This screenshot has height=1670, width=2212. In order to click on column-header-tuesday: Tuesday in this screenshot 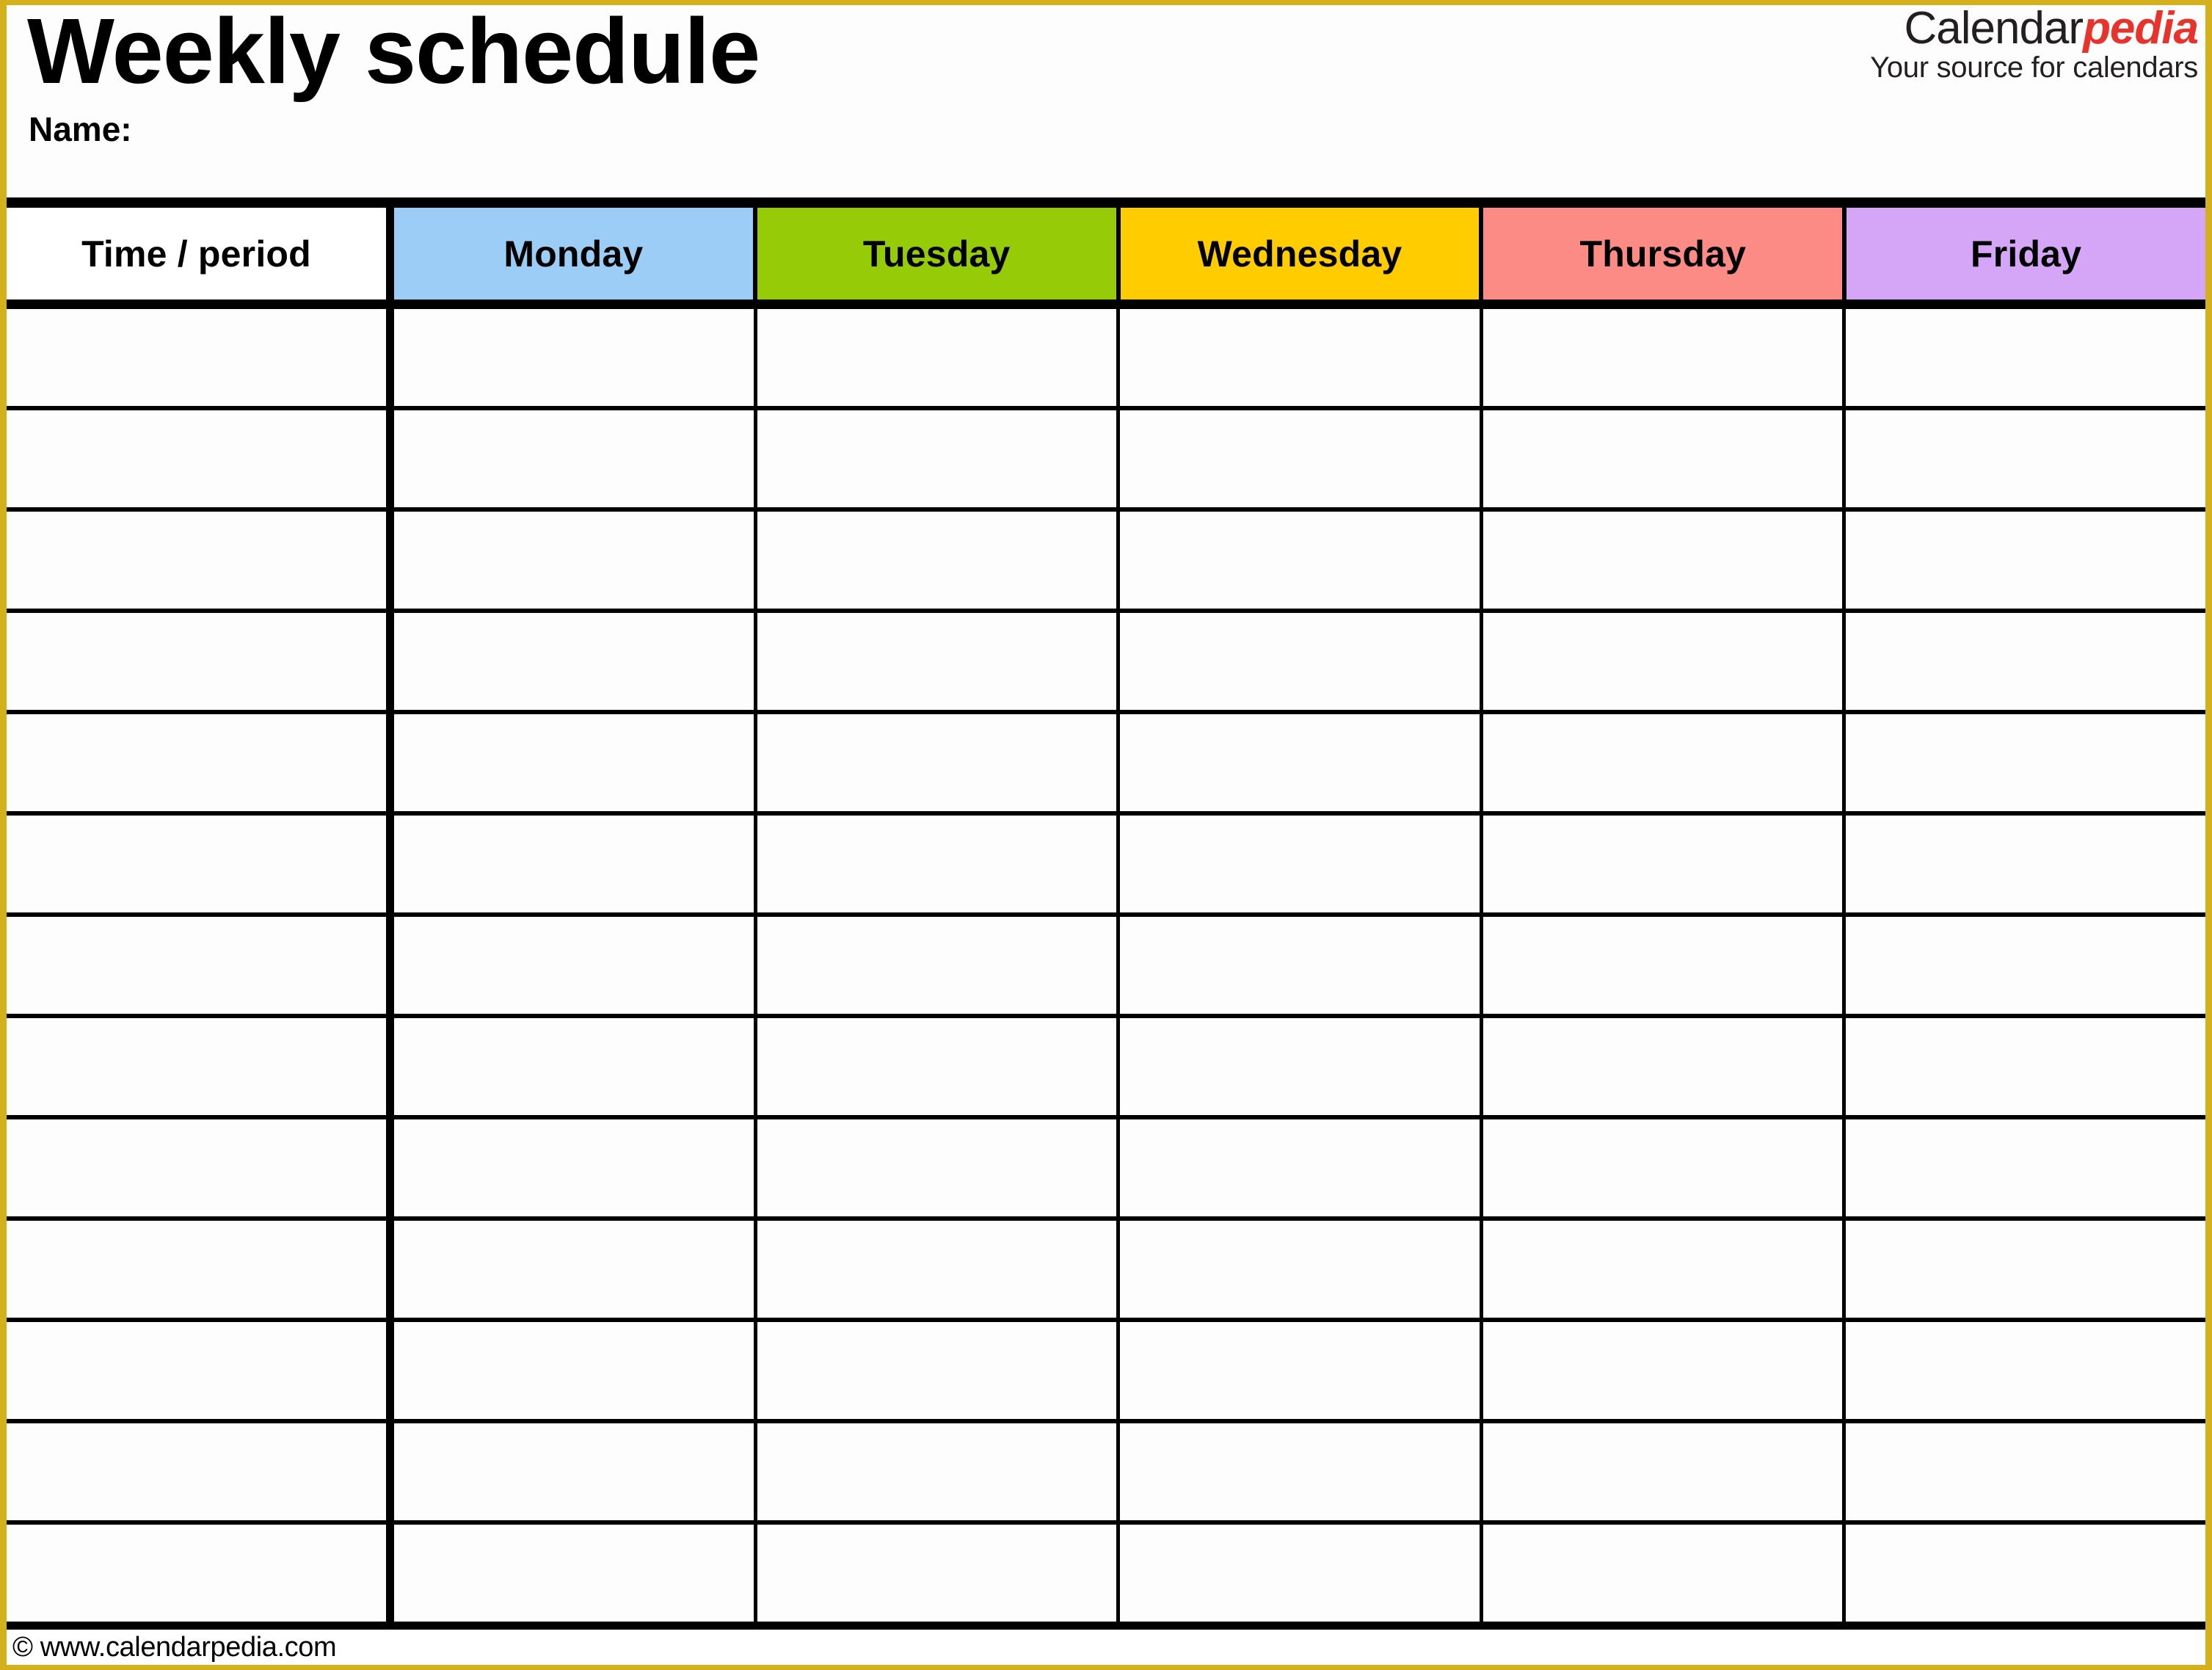, I will do `click(939, 253)`.